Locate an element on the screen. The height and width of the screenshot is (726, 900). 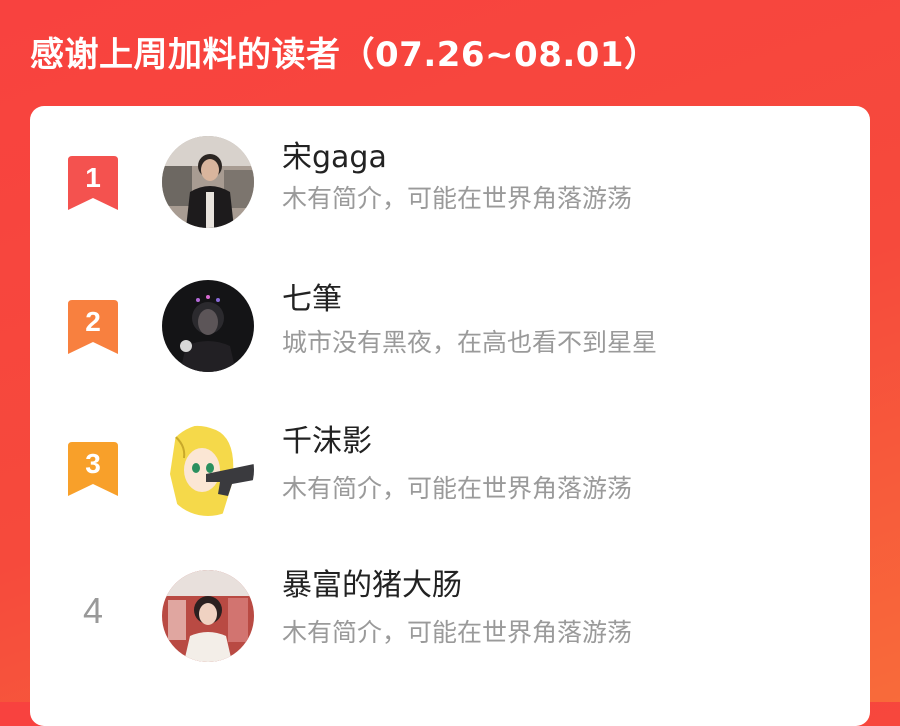
rank-ribbon-icon: 3 is located at coordinates (93, 469).